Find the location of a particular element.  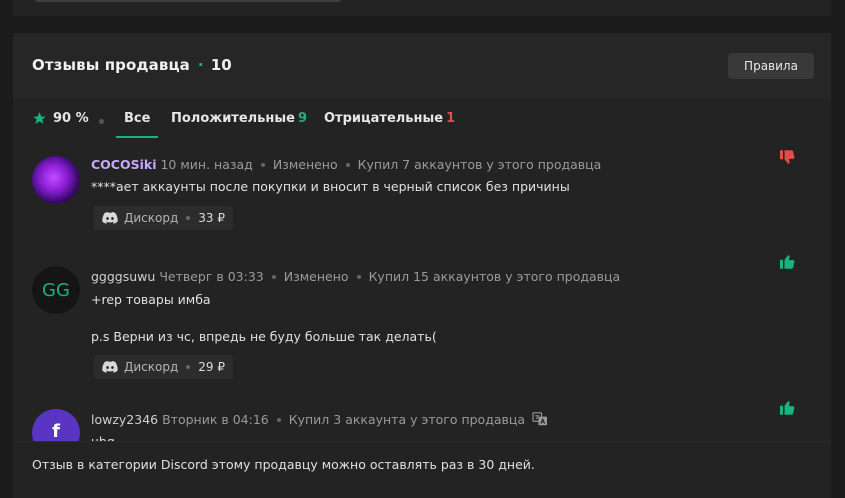

avatar: f is located at coordinates (56, 425).